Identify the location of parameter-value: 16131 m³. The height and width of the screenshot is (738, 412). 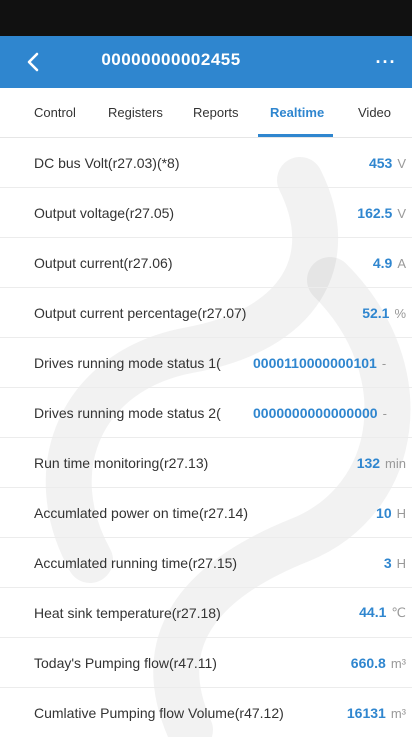
(376, 713).